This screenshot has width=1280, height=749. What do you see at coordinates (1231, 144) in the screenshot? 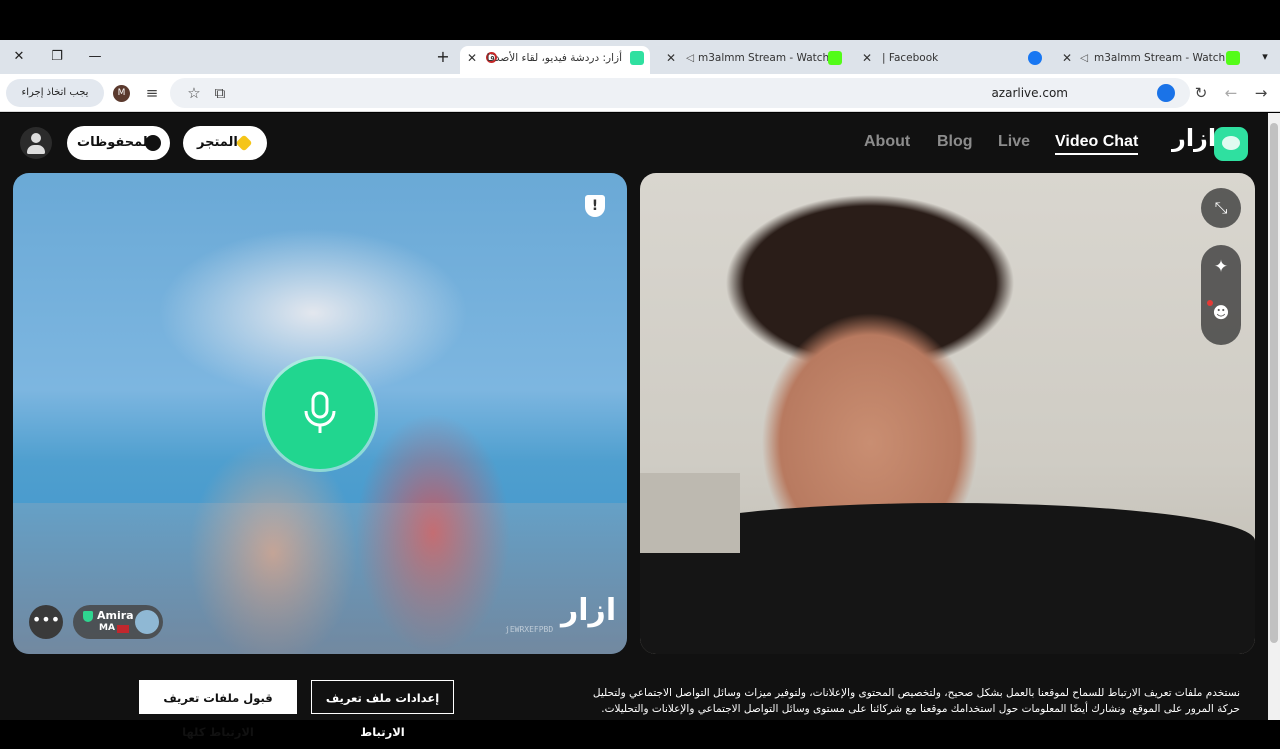
I see `azar-logo-icon` at bounding box center [1231, 144].